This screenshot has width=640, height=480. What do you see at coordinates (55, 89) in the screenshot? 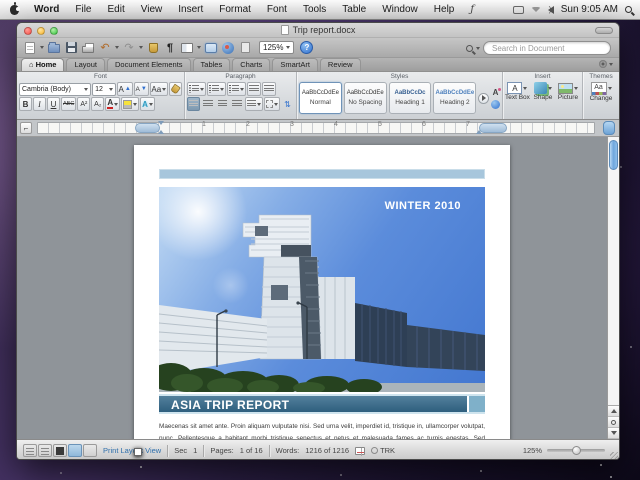
I see `font-name-select: Cambria (Body)` at bounding box center [55, 89].